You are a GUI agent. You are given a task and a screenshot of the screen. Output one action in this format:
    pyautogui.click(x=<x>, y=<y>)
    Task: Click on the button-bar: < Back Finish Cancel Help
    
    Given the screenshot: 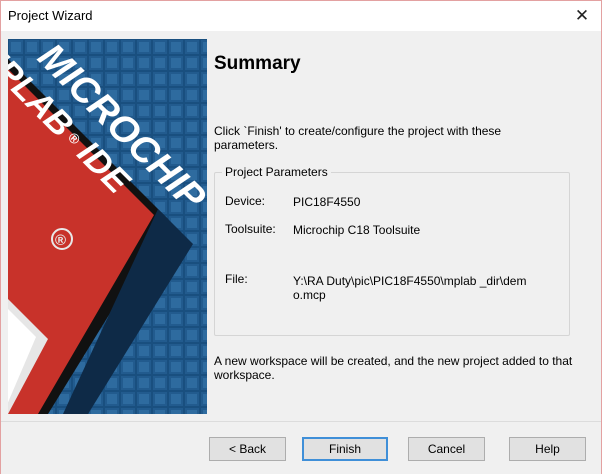 What is the action you would take?
    pyautogui.click(x=301, y=448)
    